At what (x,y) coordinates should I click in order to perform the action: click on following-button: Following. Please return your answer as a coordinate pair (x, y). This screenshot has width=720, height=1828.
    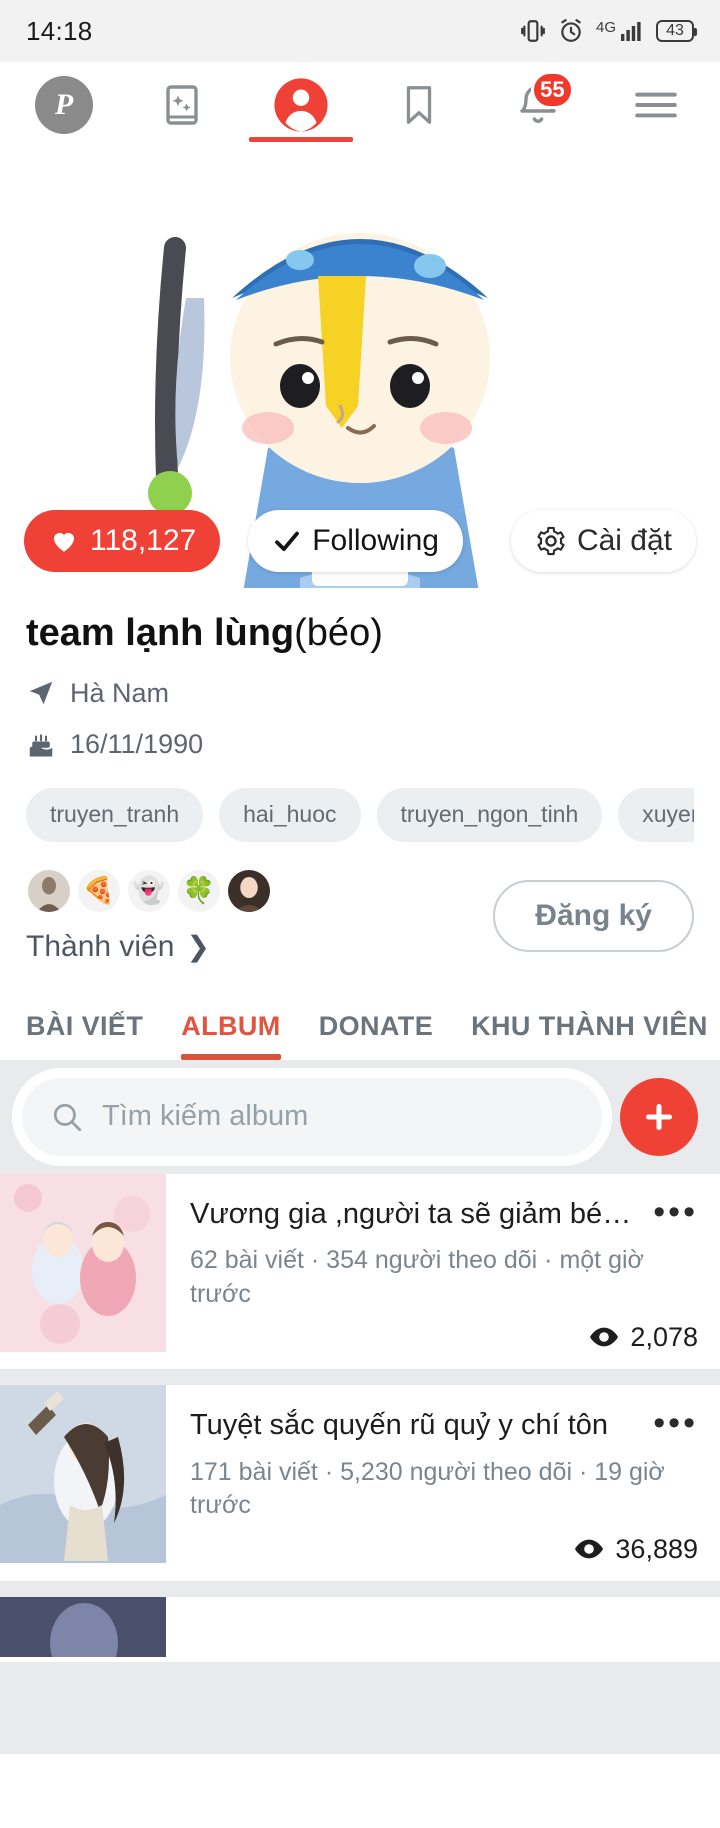
    Looking at the image, I should click on (355, 541).